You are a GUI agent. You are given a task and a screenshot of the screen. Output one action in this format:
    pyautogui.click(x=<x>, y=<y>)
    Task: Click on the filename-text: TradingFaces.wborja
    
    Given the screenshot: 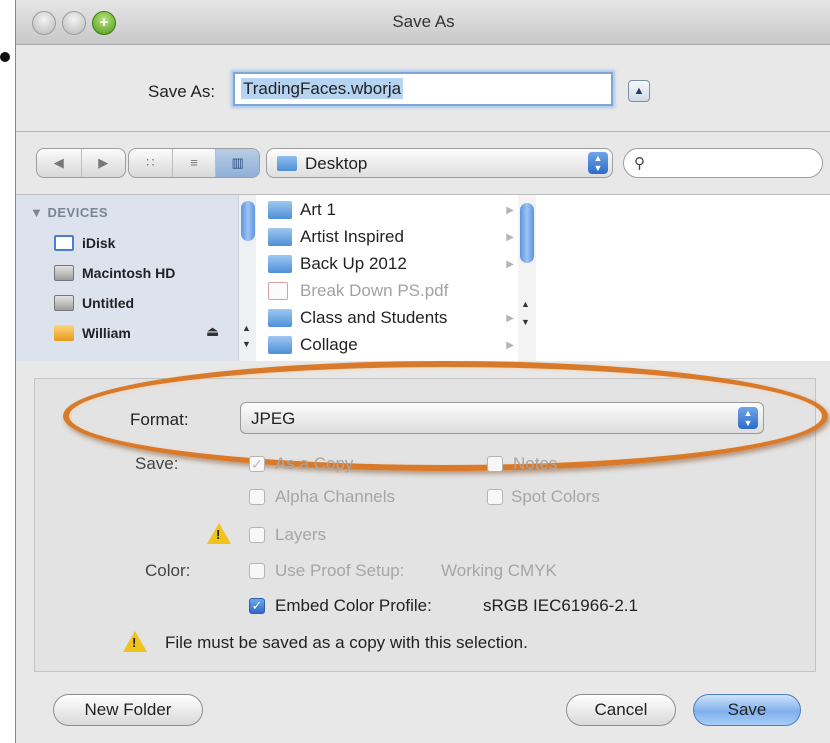 What is the action you would take?
    pyautogui.click(x=322, y=88)
    